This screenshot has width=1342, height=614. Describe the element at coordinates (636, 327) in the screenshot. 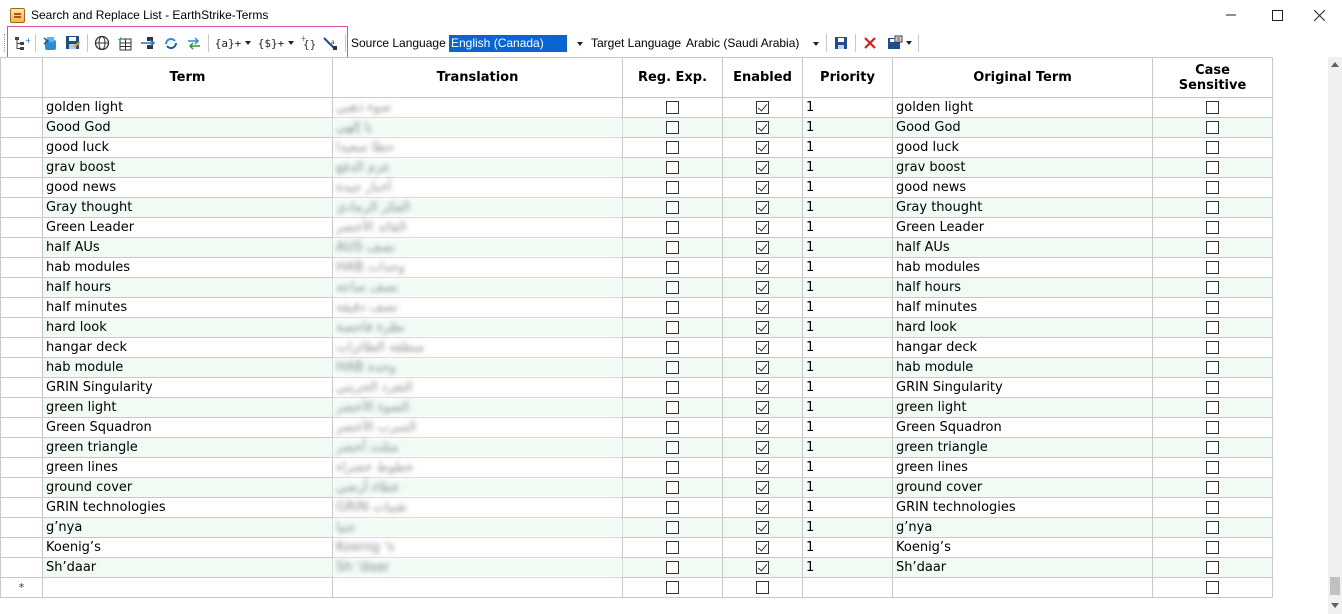

I see `table-row: hard look نظرة فاحصة 1 hard look` at that location.